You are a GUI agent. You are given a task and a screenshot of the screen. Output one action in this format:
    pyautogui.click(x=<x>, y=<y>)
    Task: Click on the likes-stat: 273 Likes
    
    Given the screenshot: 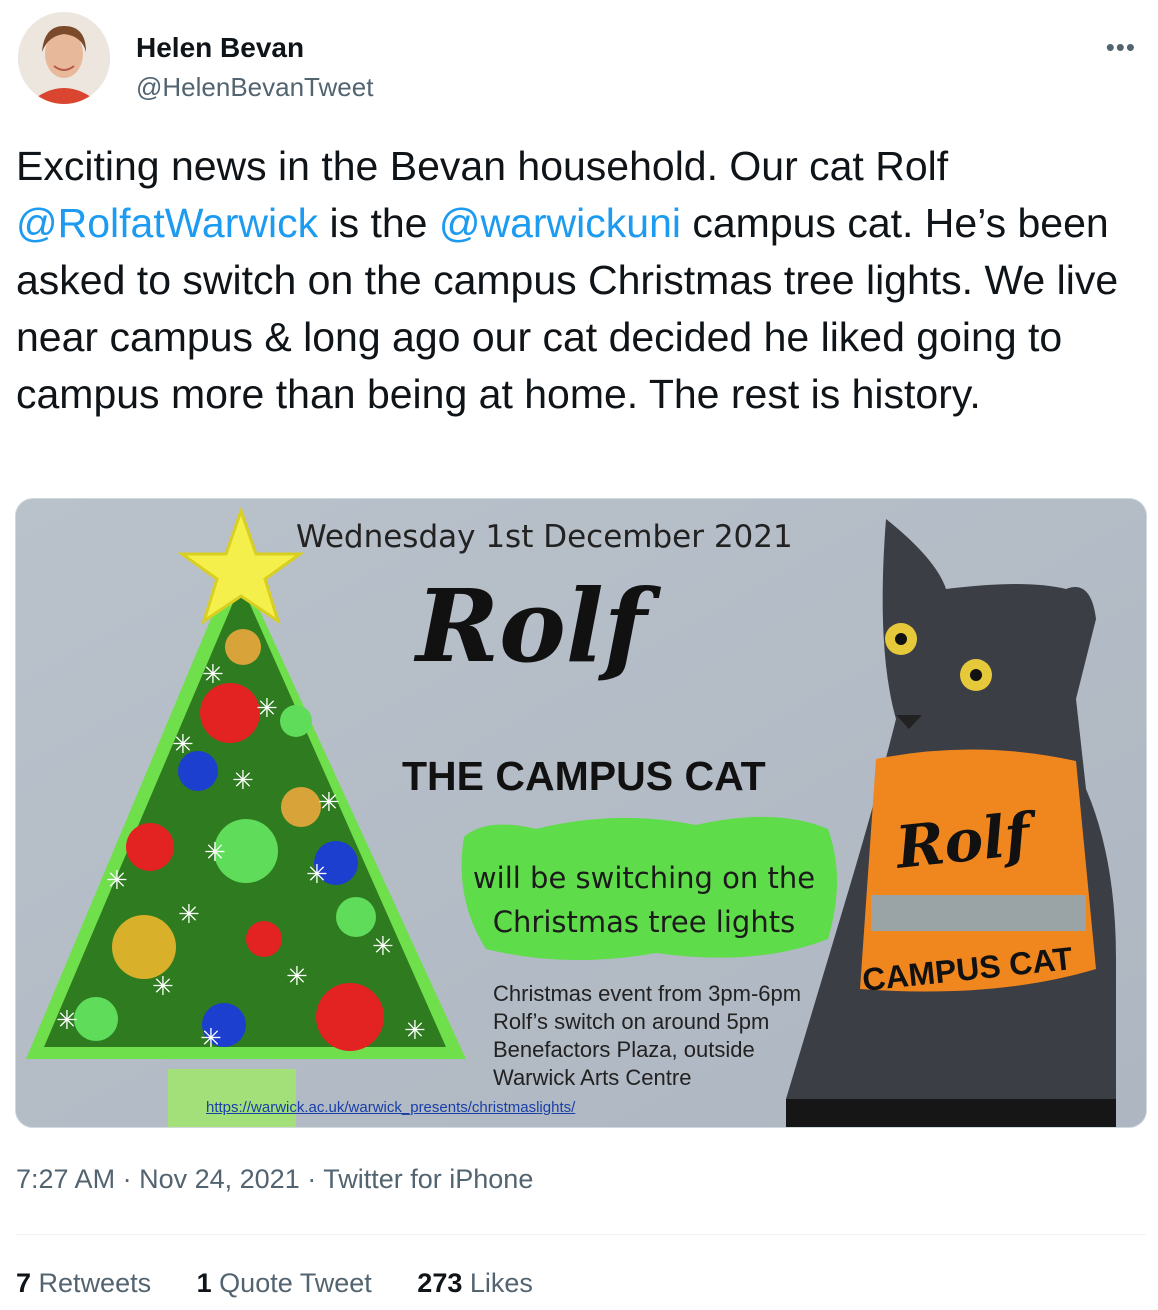 What is the action you would take?
    pyautogui.click(x=475, y=1283)
    